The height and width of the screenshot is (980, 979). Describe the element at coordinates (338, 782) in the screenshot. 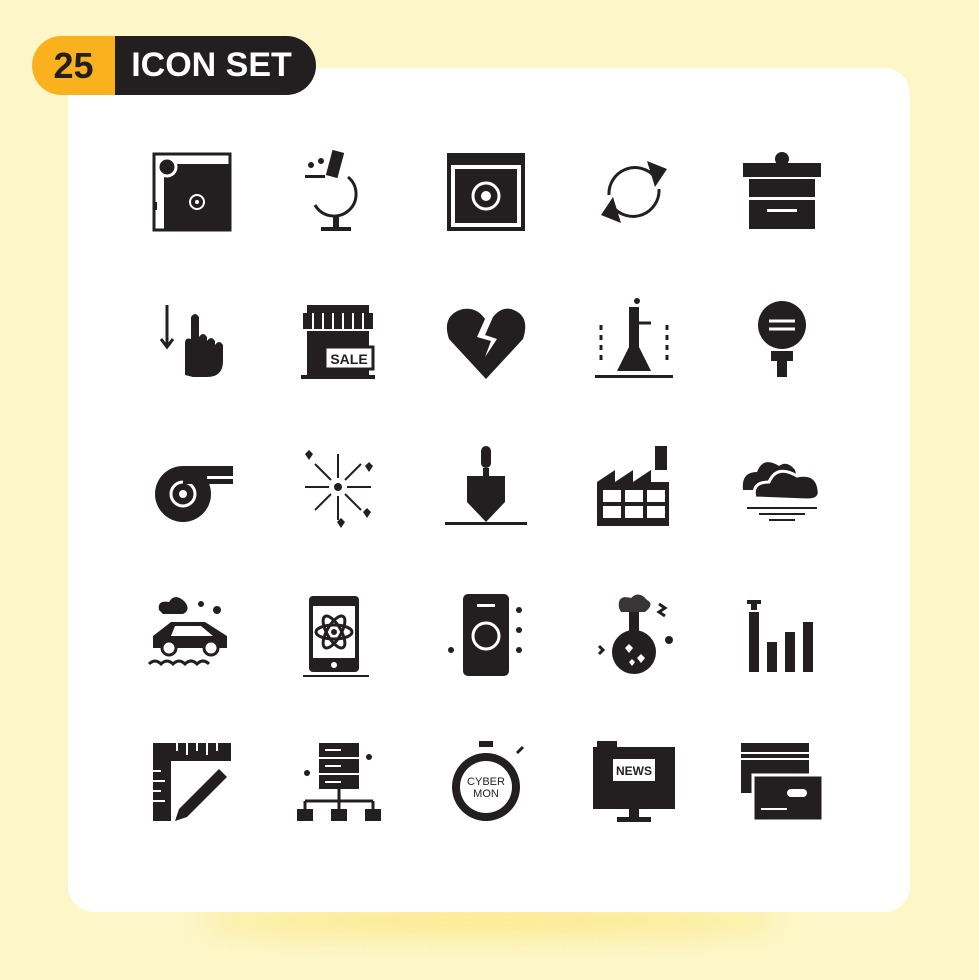

I see `server-network-icon` at that location.